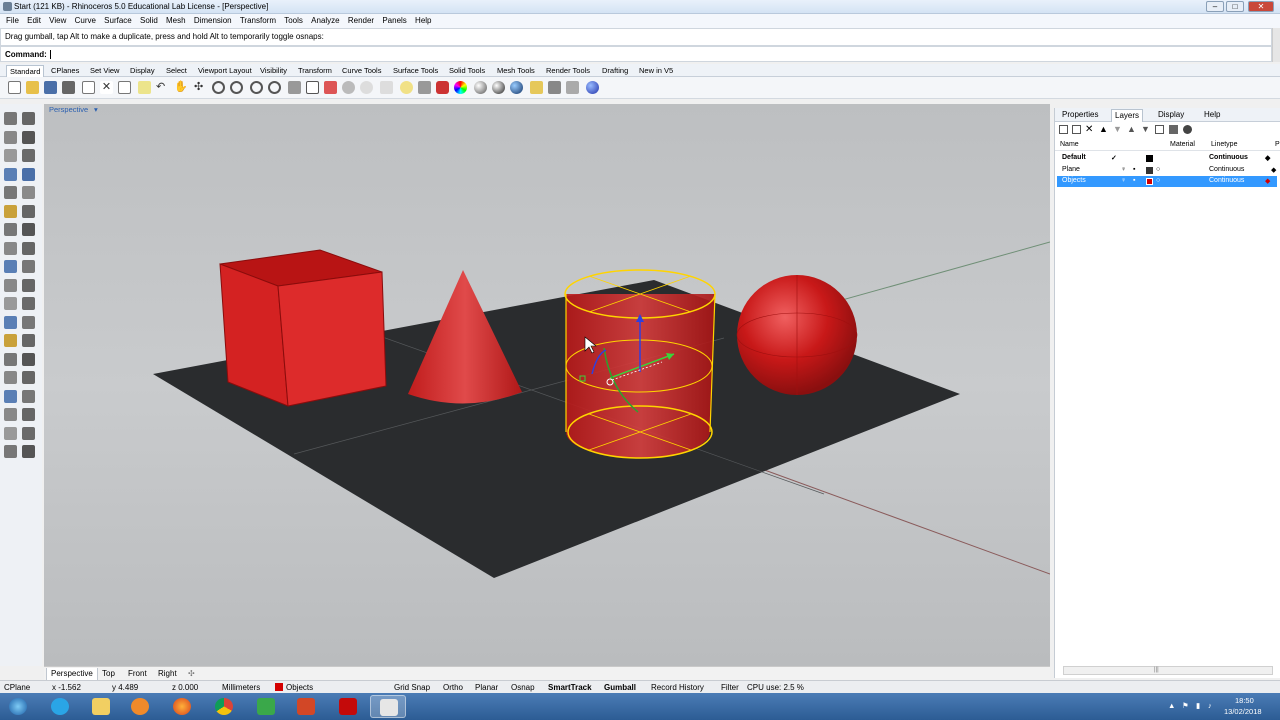 Image resolution: width=1280 pixels, height=720 pixels. Describe the element at coordinates (218, 87) in the screenshot. I see `zoom-icon` at that location.